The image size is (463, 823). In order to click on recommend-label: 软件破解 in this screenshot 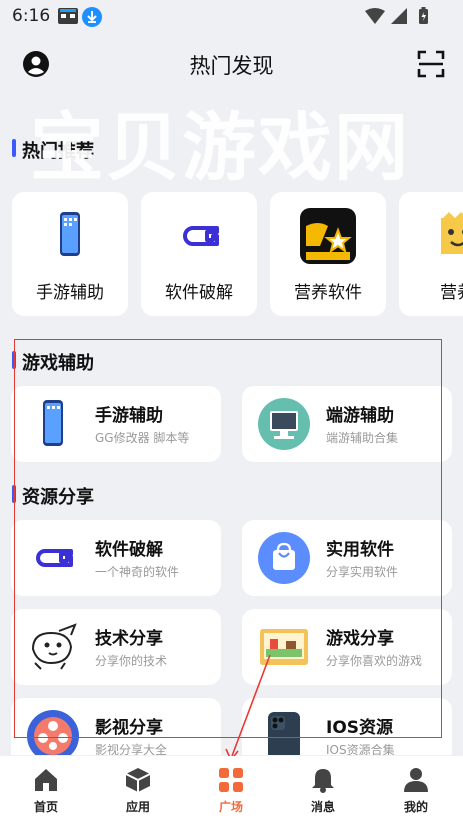, I will do `click(199, 293)`.